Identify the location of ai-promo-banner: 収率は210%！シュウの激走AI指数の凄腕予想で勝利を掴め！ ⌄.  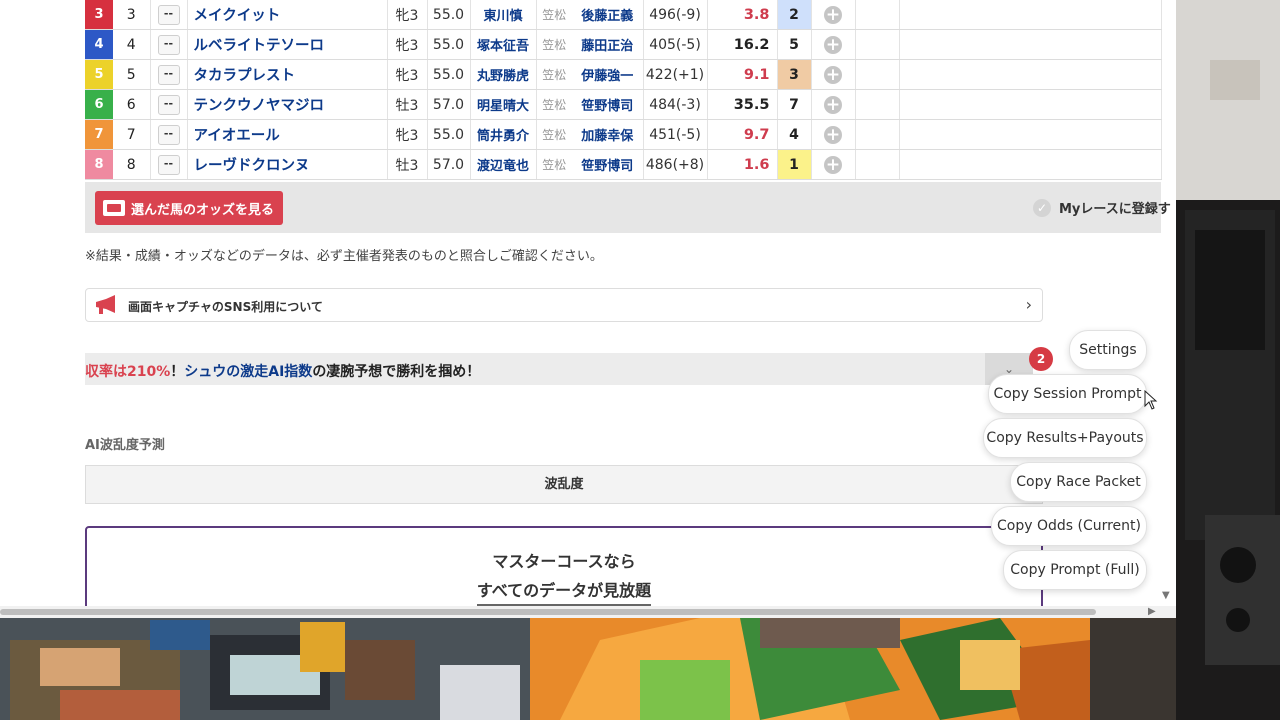
(559, 369).